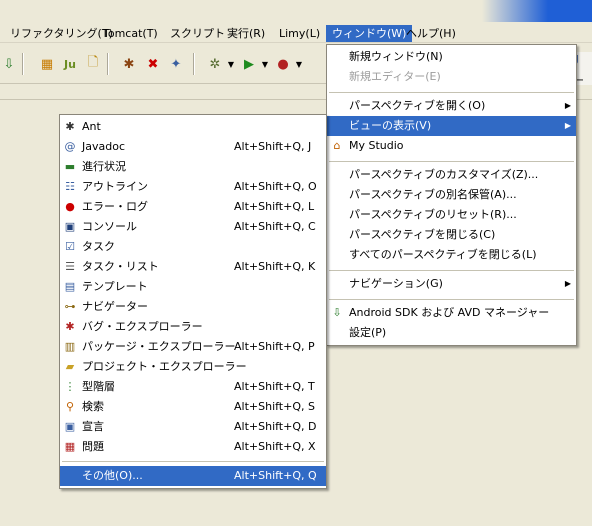 The height and width of the screenshot is (526, 592). Describe the element at coordinates (451, 235) in the screenshot. I see `menu-item-close-perspective: パースペクティブを閉じる(C)` at that location.